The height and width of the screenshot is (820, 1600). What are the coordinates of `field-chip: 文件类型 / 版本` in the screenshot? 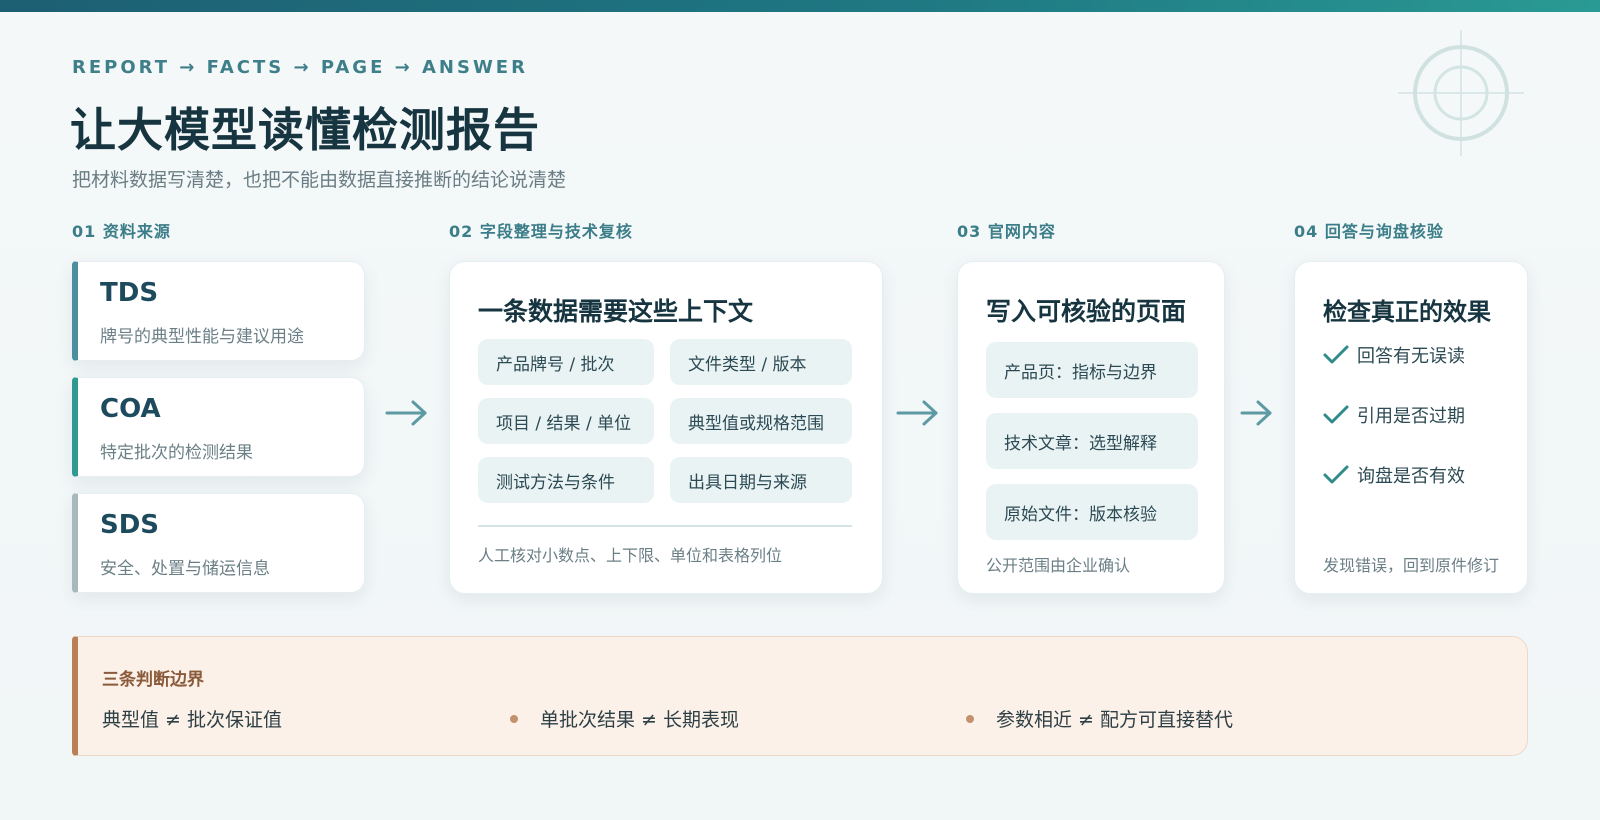 It's located at (761, 362).